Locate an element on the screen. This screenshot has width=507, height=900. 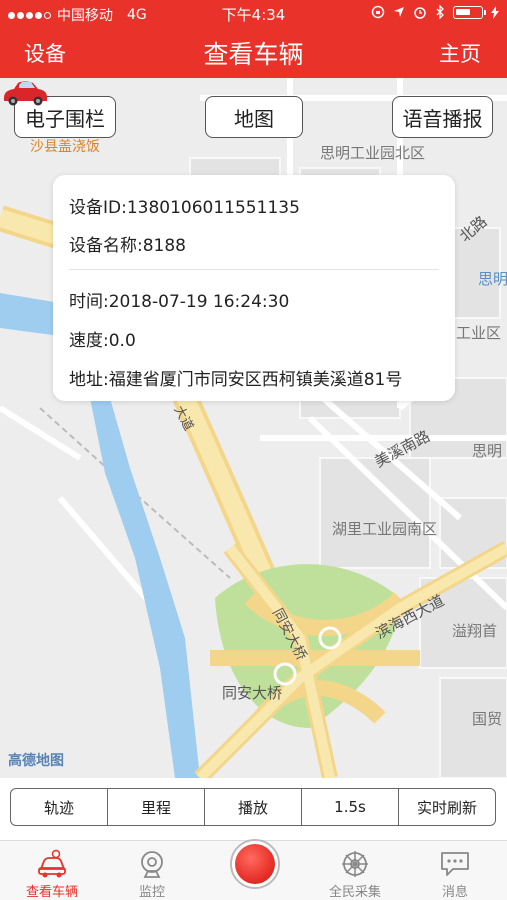
tab-label-messages: 消息 is located at coordinates (454, 892).